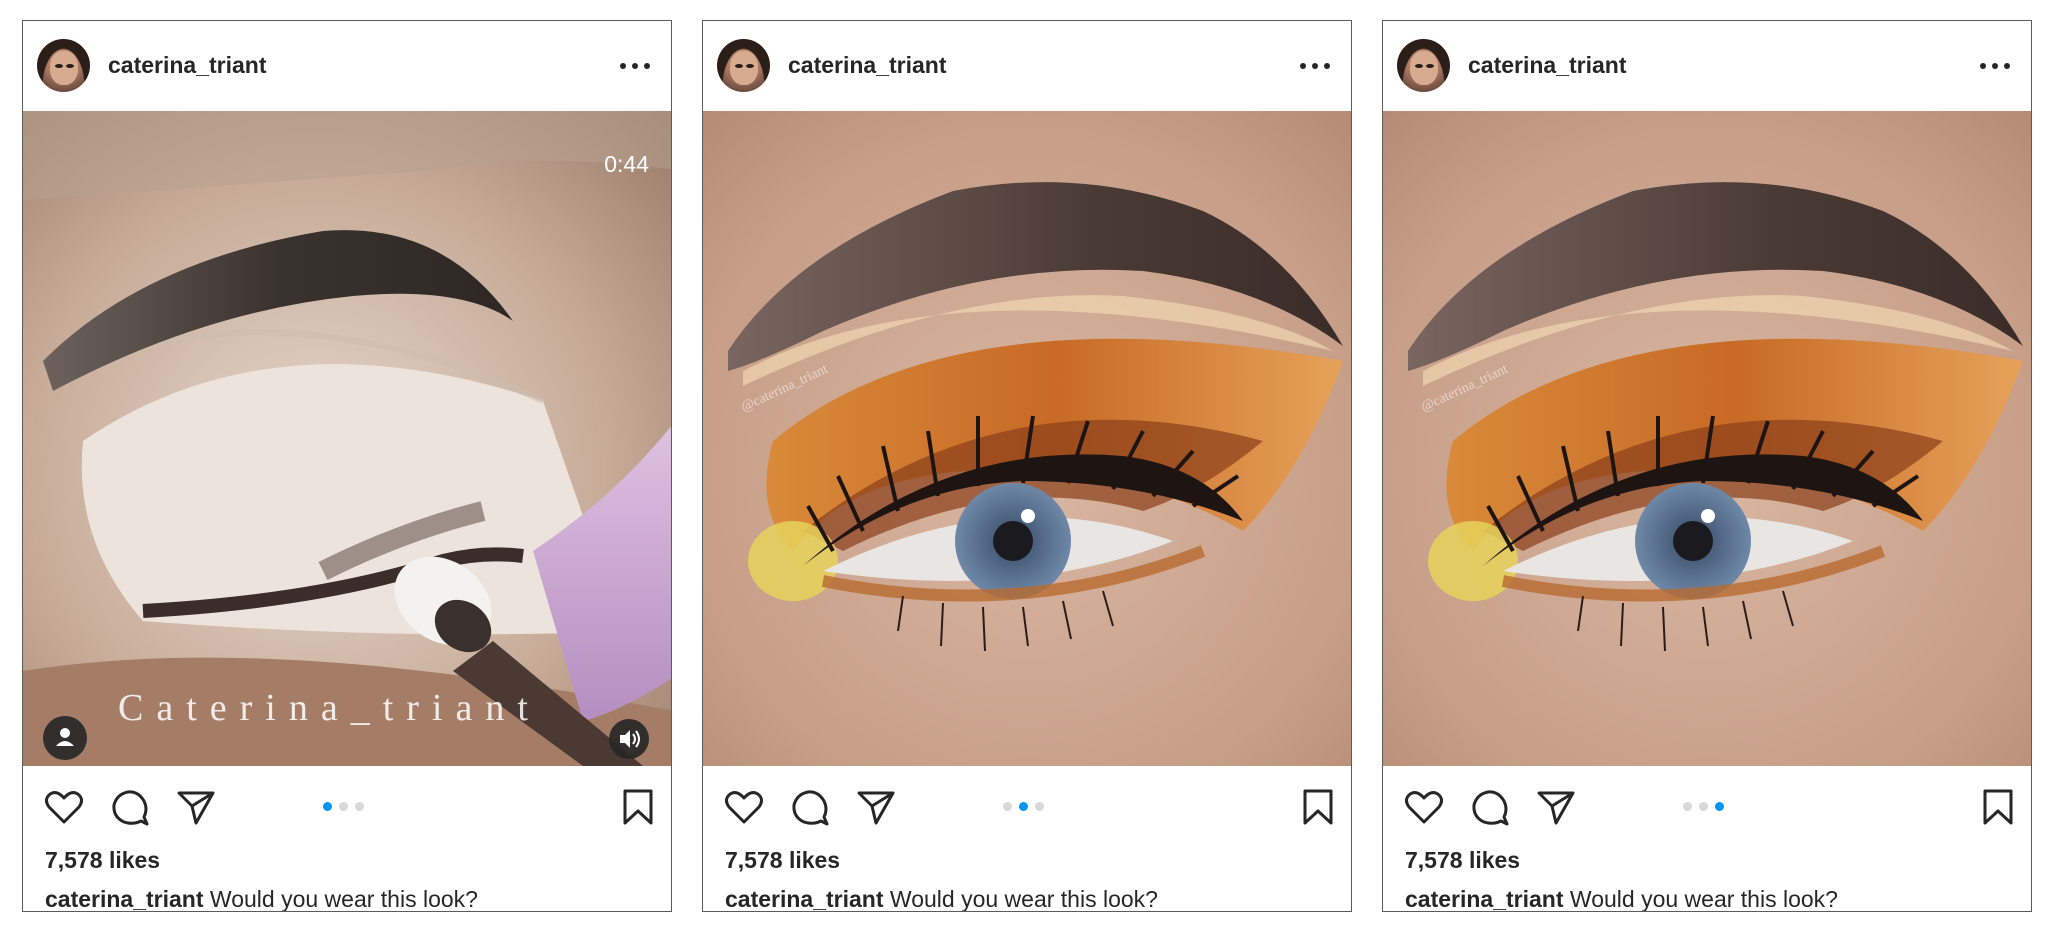 The width and height of the screenshot is (2060, 938). I want to click on sound-toggle-button, so click(629, 739).